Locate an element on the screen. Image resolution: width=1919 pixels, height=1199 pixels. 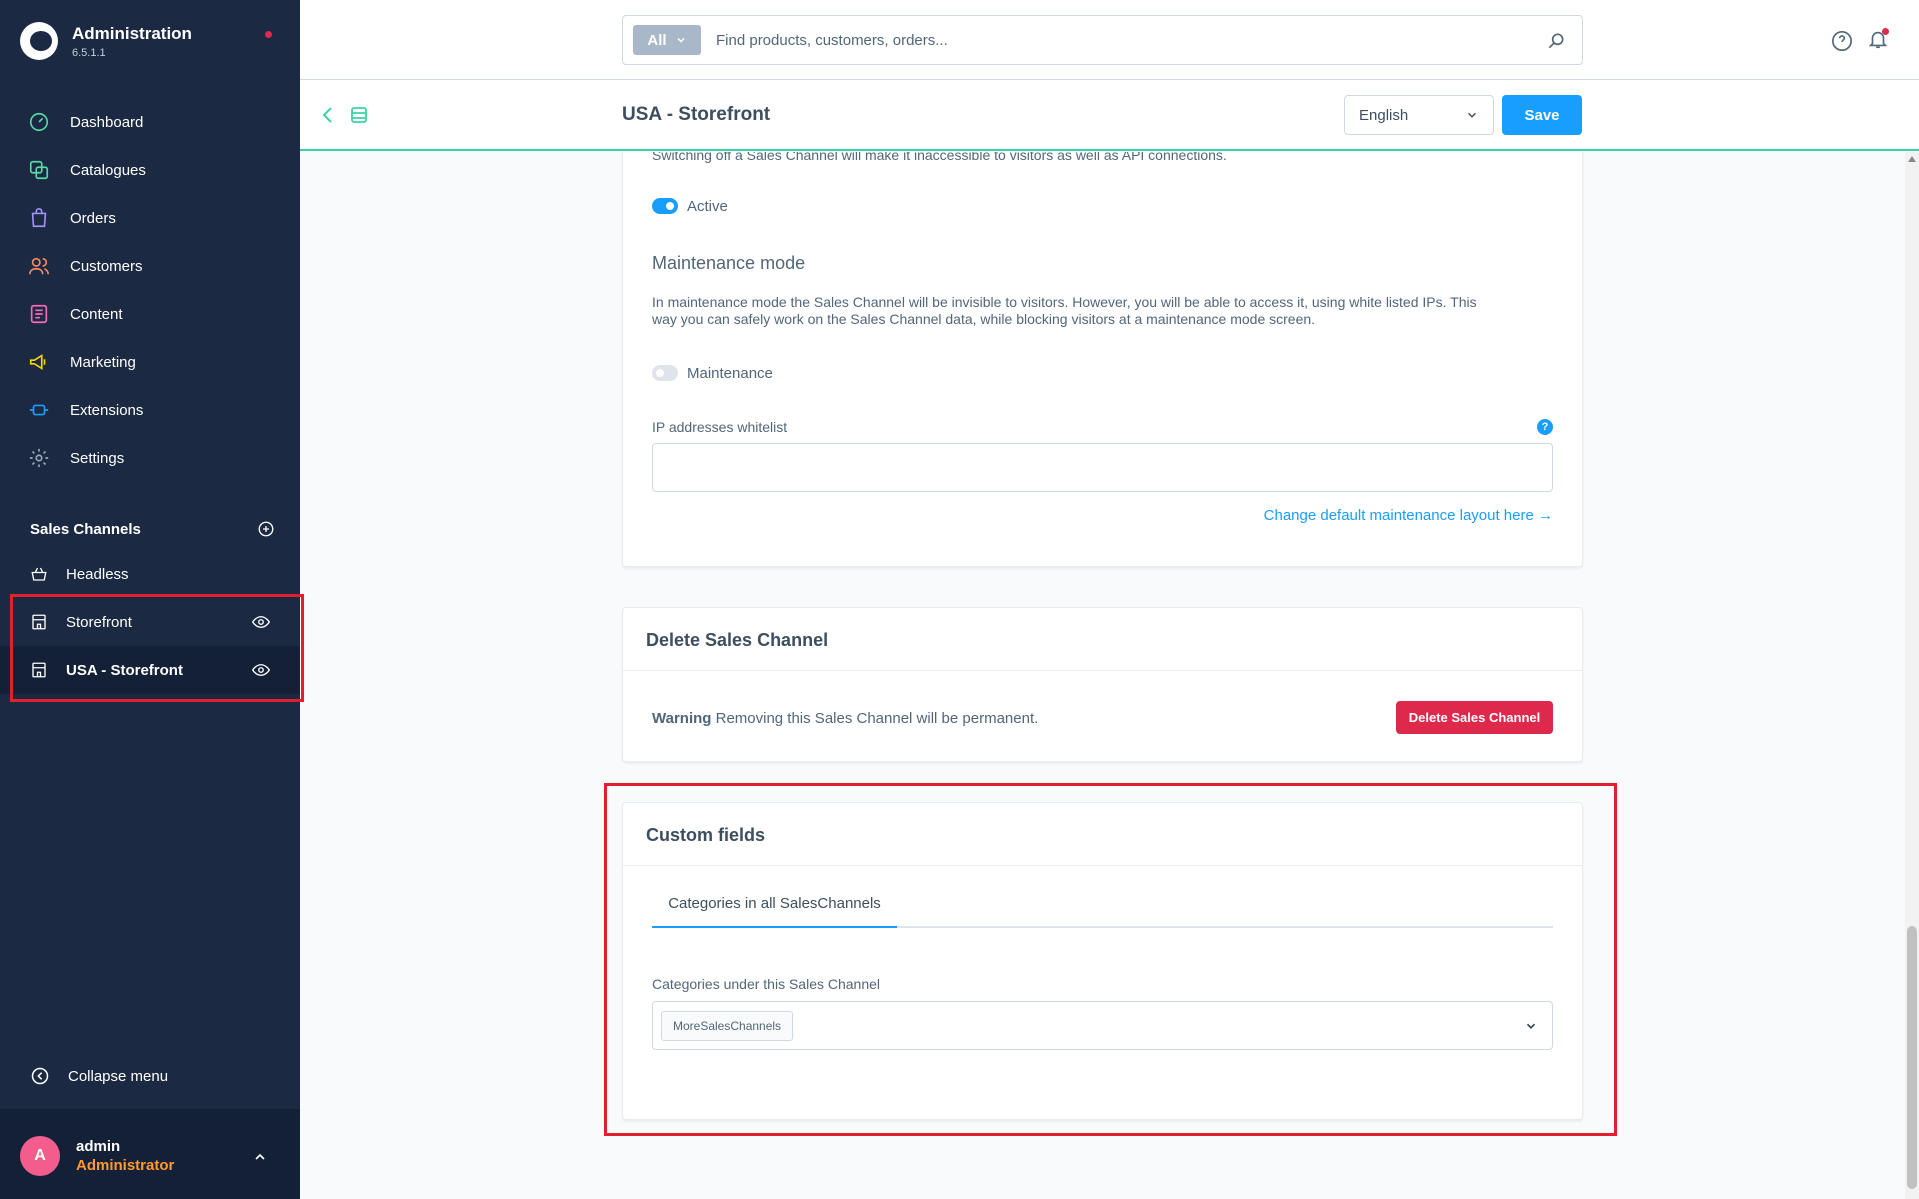
maintenance-title: Maintenance mode is located at coordinates (729, 263).